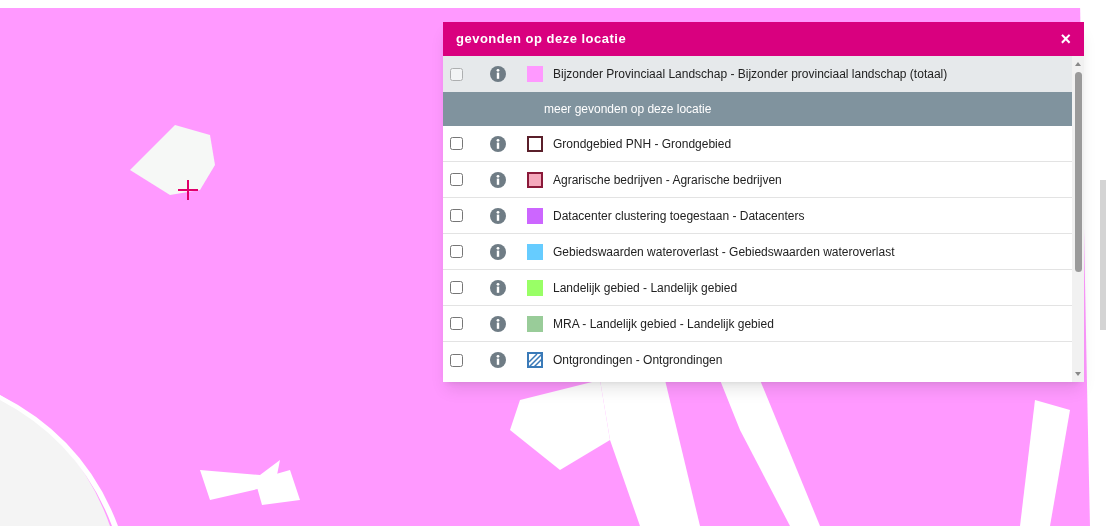 Image resolution: width=1106 pixels, height=526 pixels. What do you see at coordinates (750, 74) in the screenshot?
I see `layer-label: Bijzonder Provinciaal Landschap - Bijzonder provinciaal landschap (totaal)` at bounding box center [750, 74].